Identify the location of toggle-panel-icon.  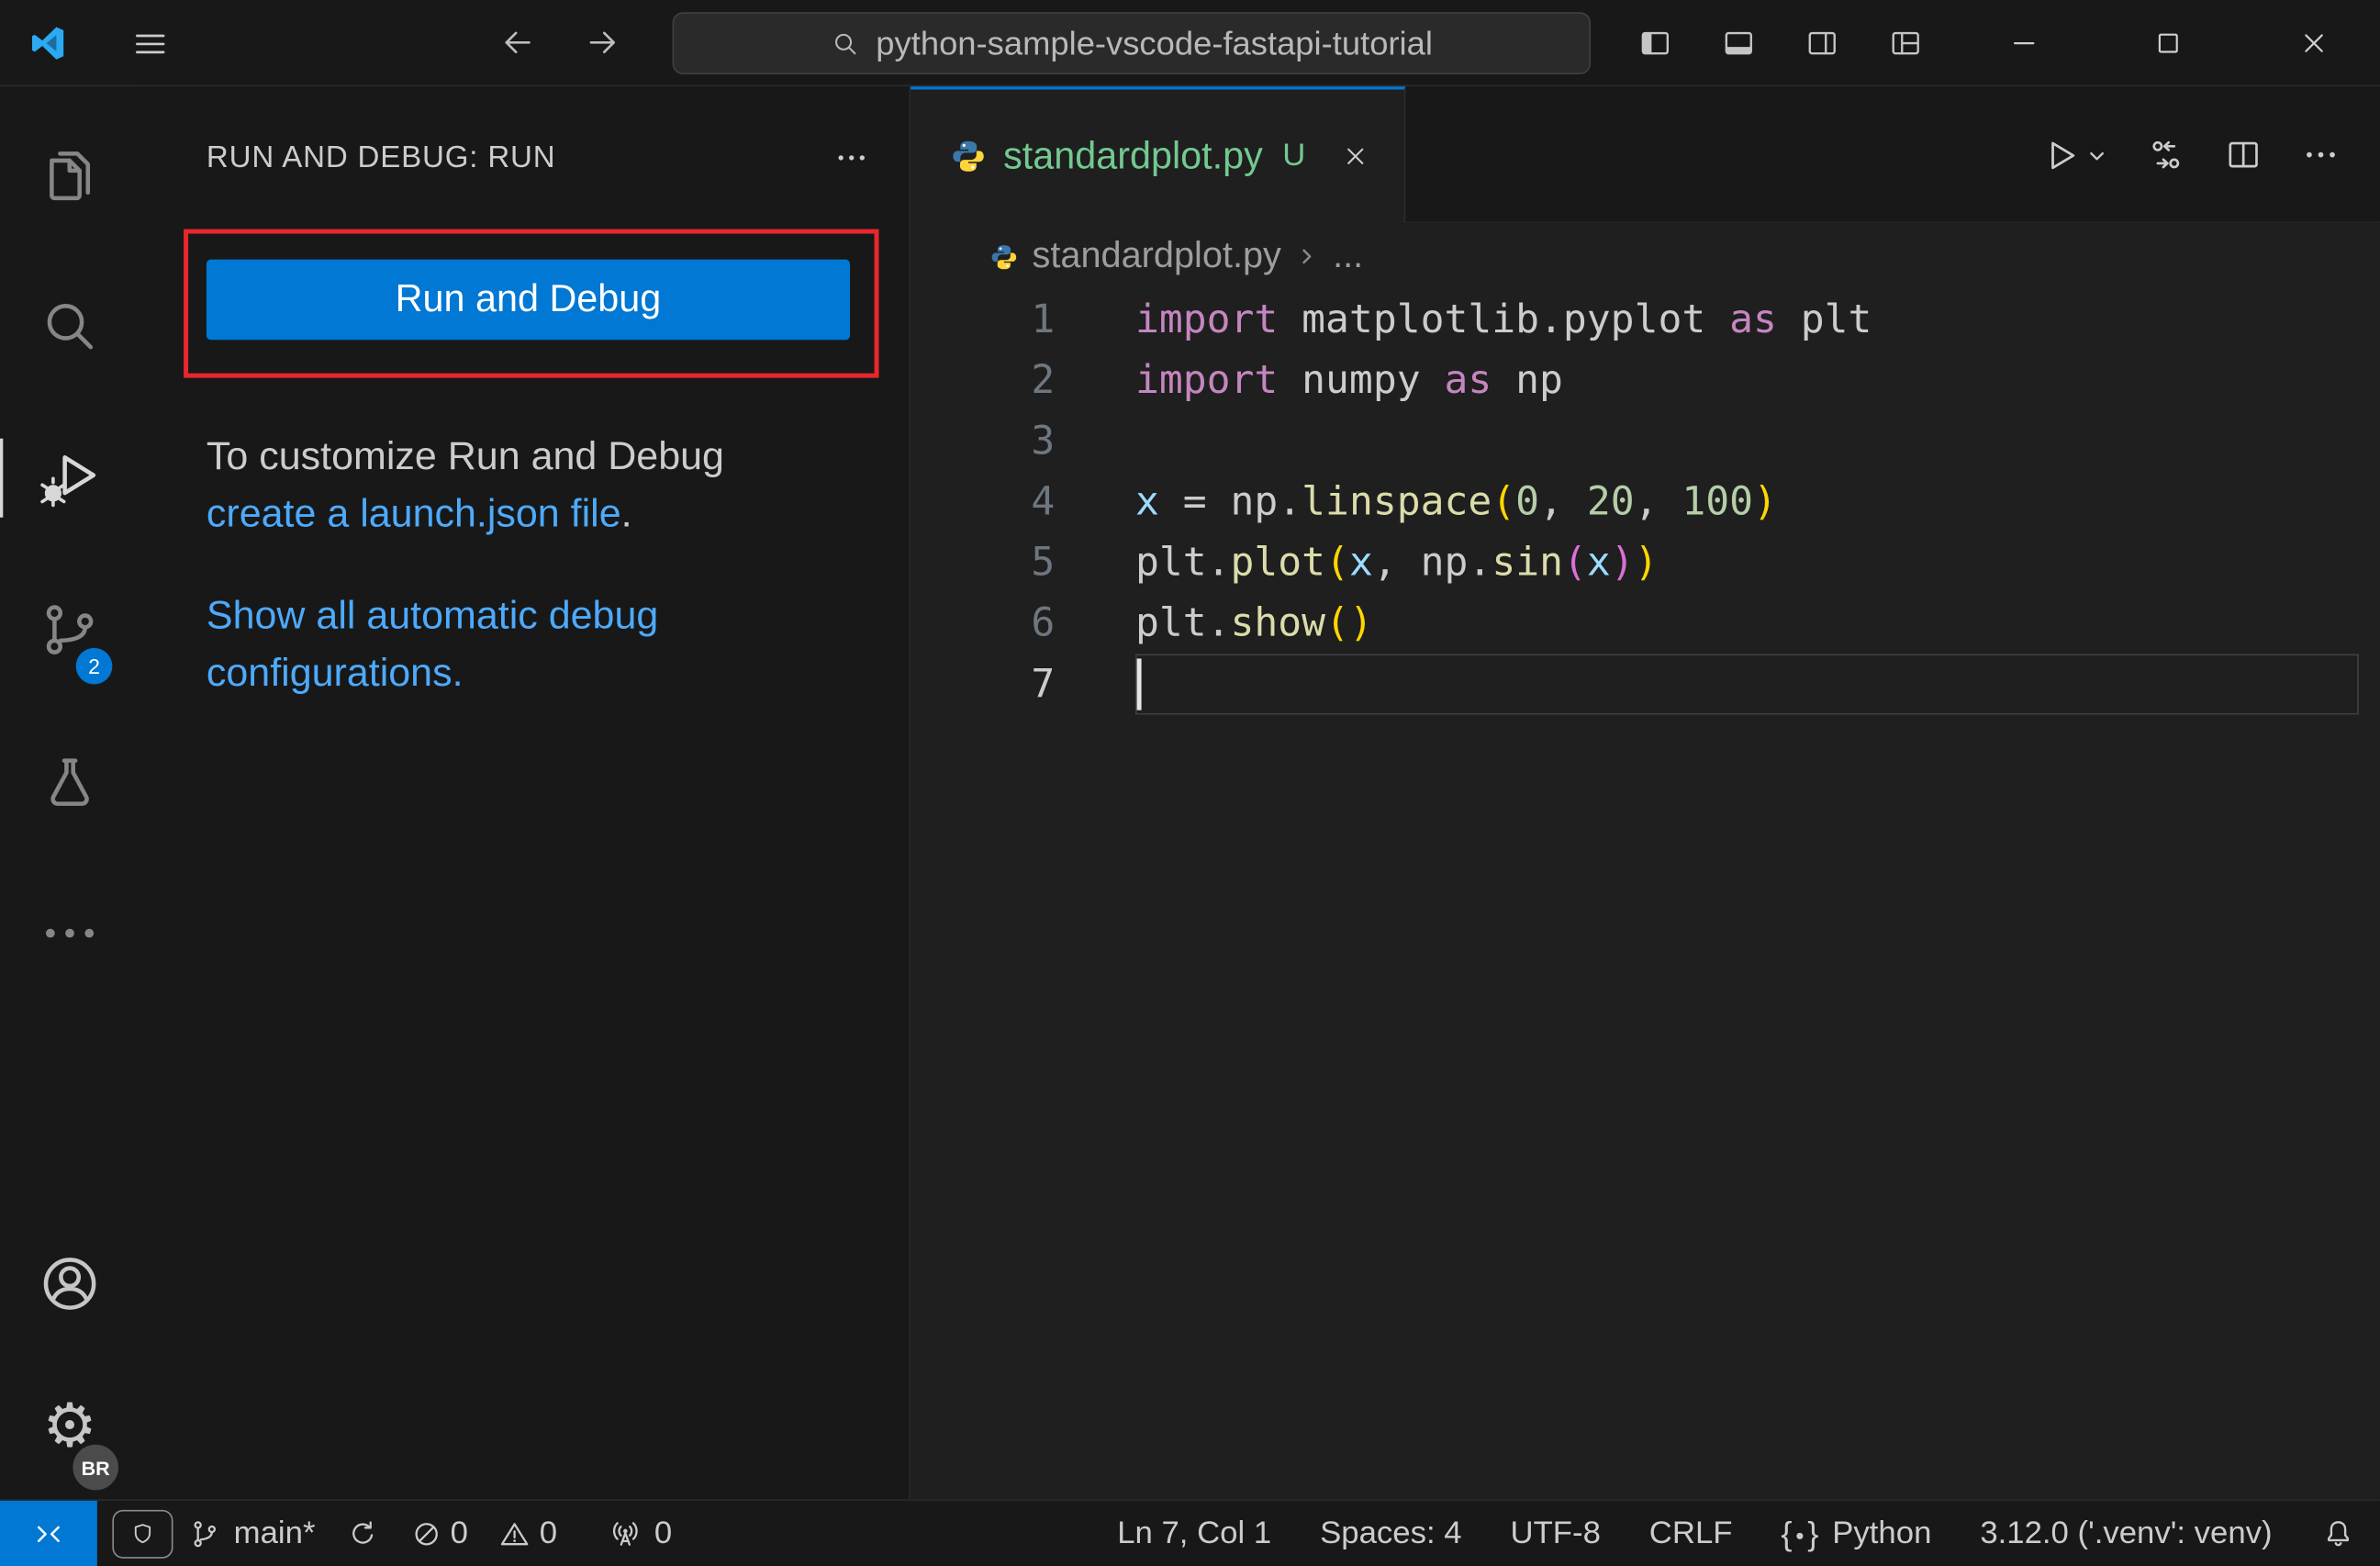
(1738, 44).